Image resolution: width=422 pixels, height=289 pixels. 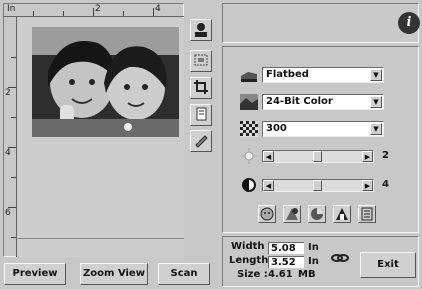 What do you see at coordinates (11, 9) in the screenshot?
I see `ruler-unit: In` at bounding box center [11, 9].